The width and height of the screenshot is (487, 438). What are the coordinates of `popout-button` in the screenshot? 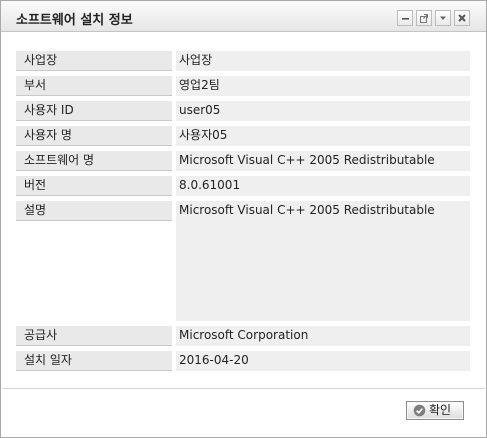 It's located at (424, 18).